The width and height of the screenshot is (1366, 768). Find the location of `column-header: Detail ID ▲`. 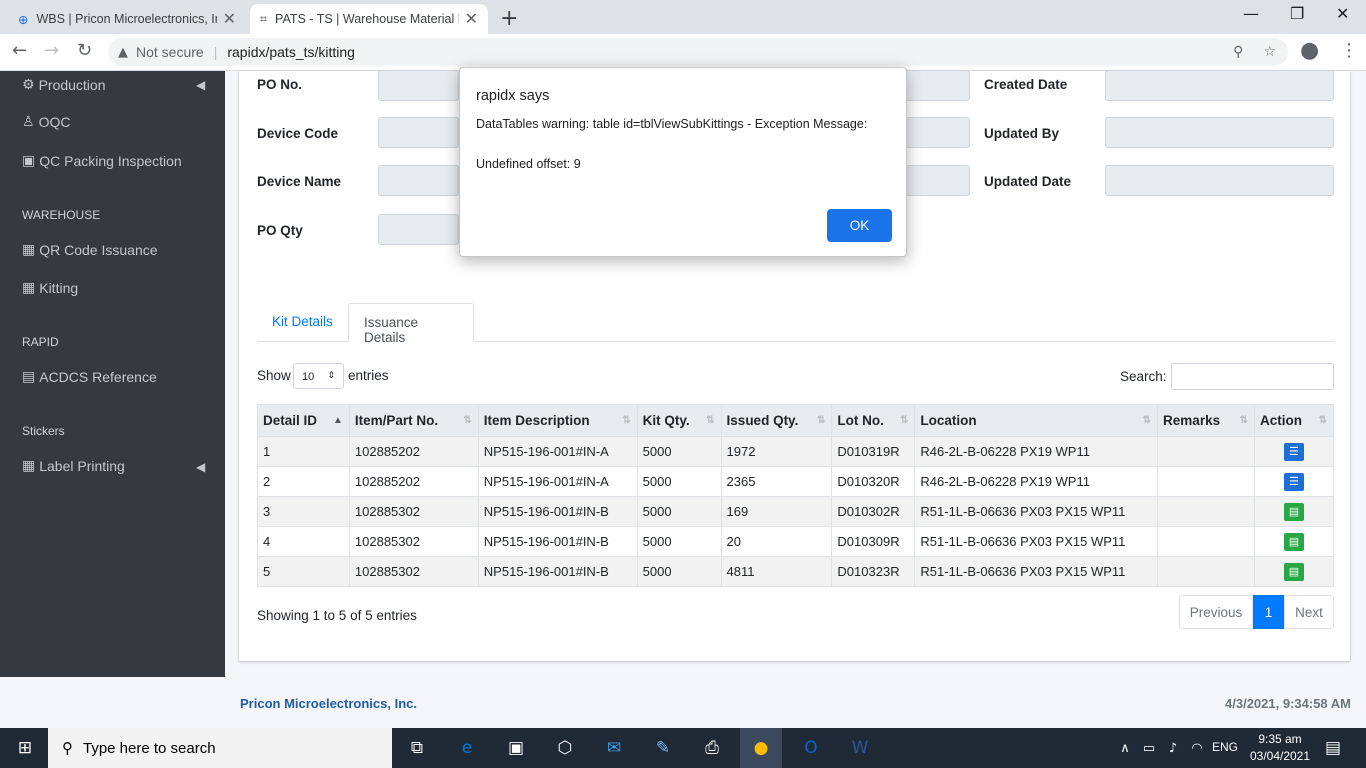

column-header: Detail ID ▲ is located at coordinates (303, 420).